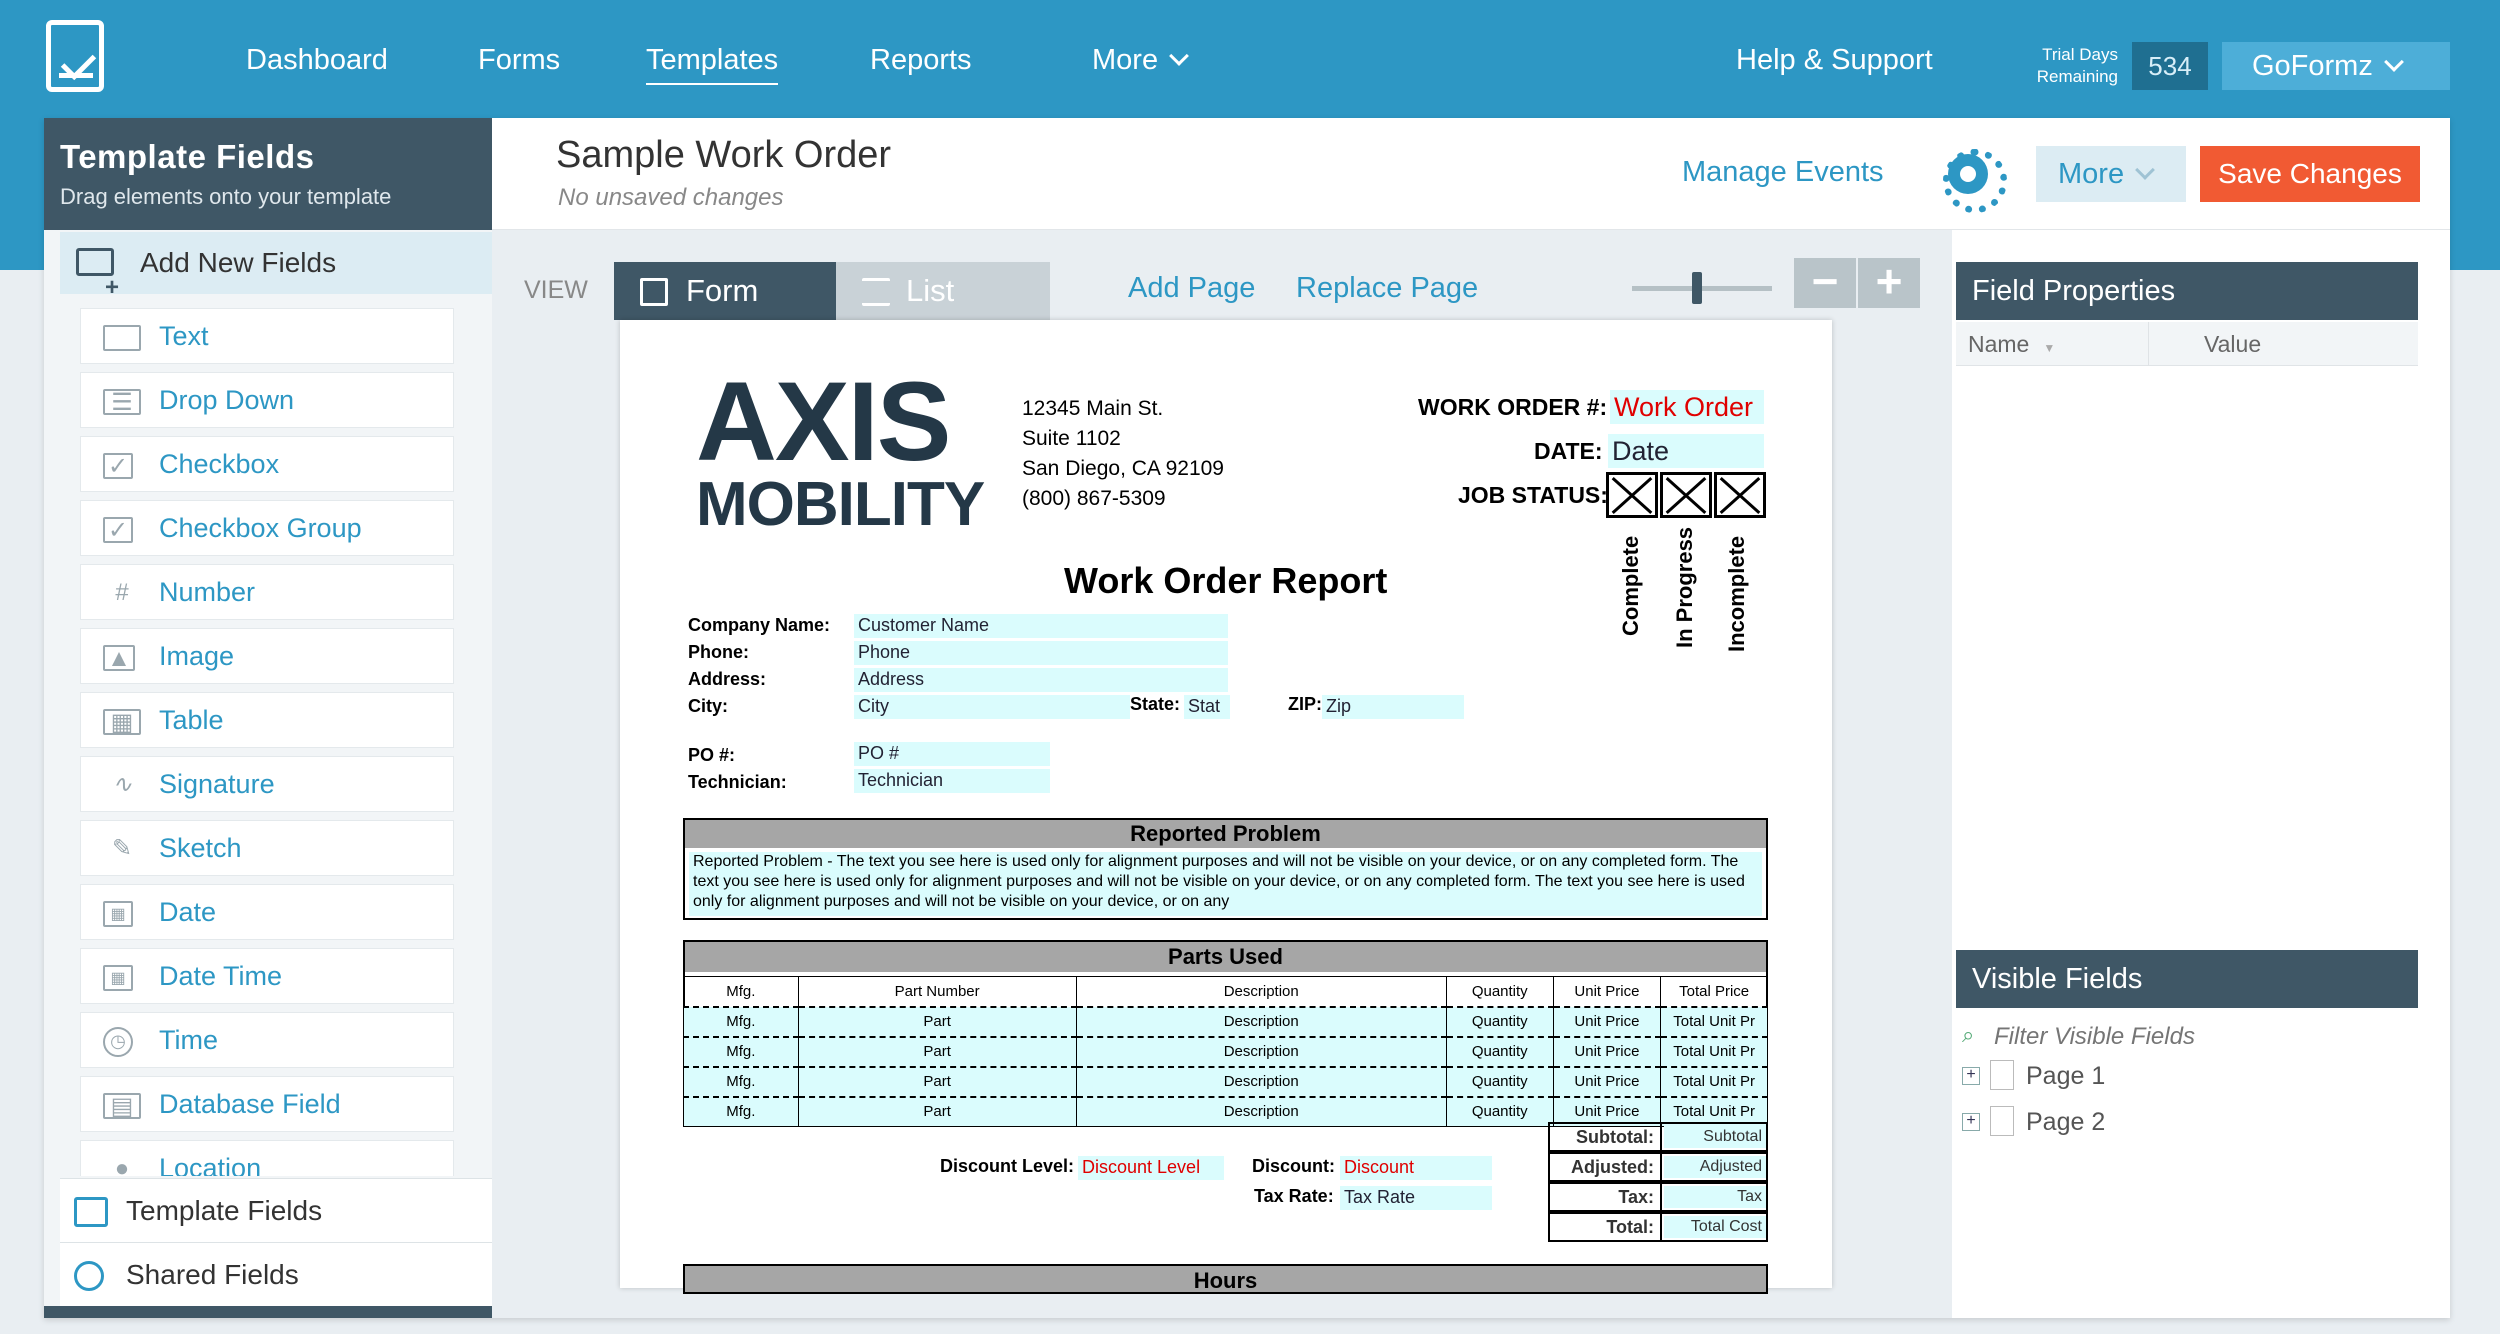 This screenshot has height=1334, width=2500. Describe the element at coordinates (1140, 60) in the screenshot. I see `nav-more: More` at that location.